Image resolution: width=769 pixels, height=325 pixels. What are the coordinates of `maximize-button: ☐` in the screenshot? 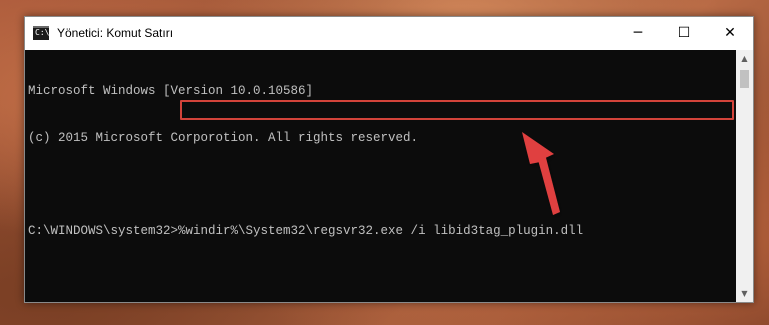 It's located at (684, 33).